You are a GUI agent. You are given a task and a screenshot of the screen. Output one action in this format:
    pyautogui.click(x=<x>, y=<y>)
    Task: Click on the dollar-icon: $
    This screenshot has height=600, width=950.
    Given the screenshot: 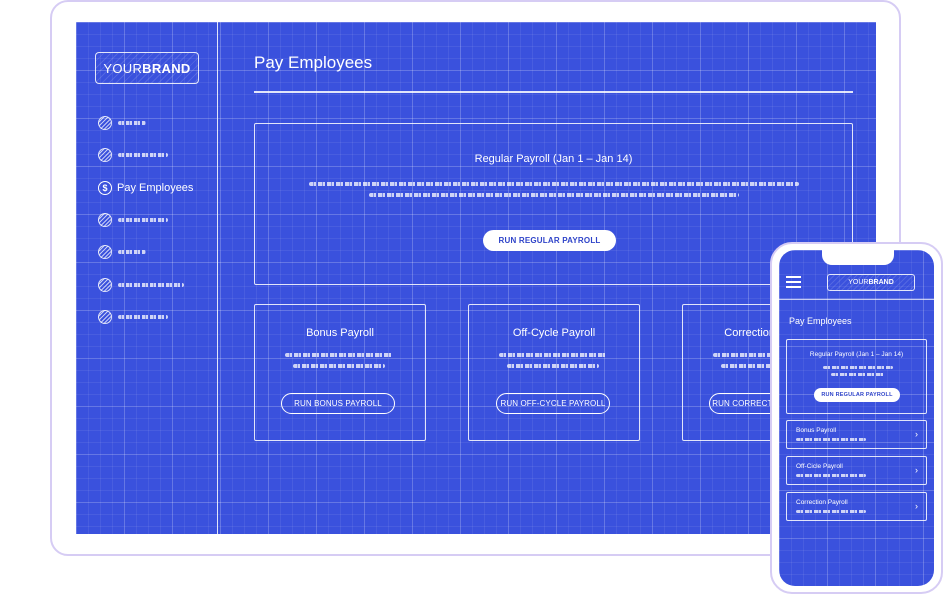 What is the action you would take?
    pyautogui.click(x=105, y=188)
    